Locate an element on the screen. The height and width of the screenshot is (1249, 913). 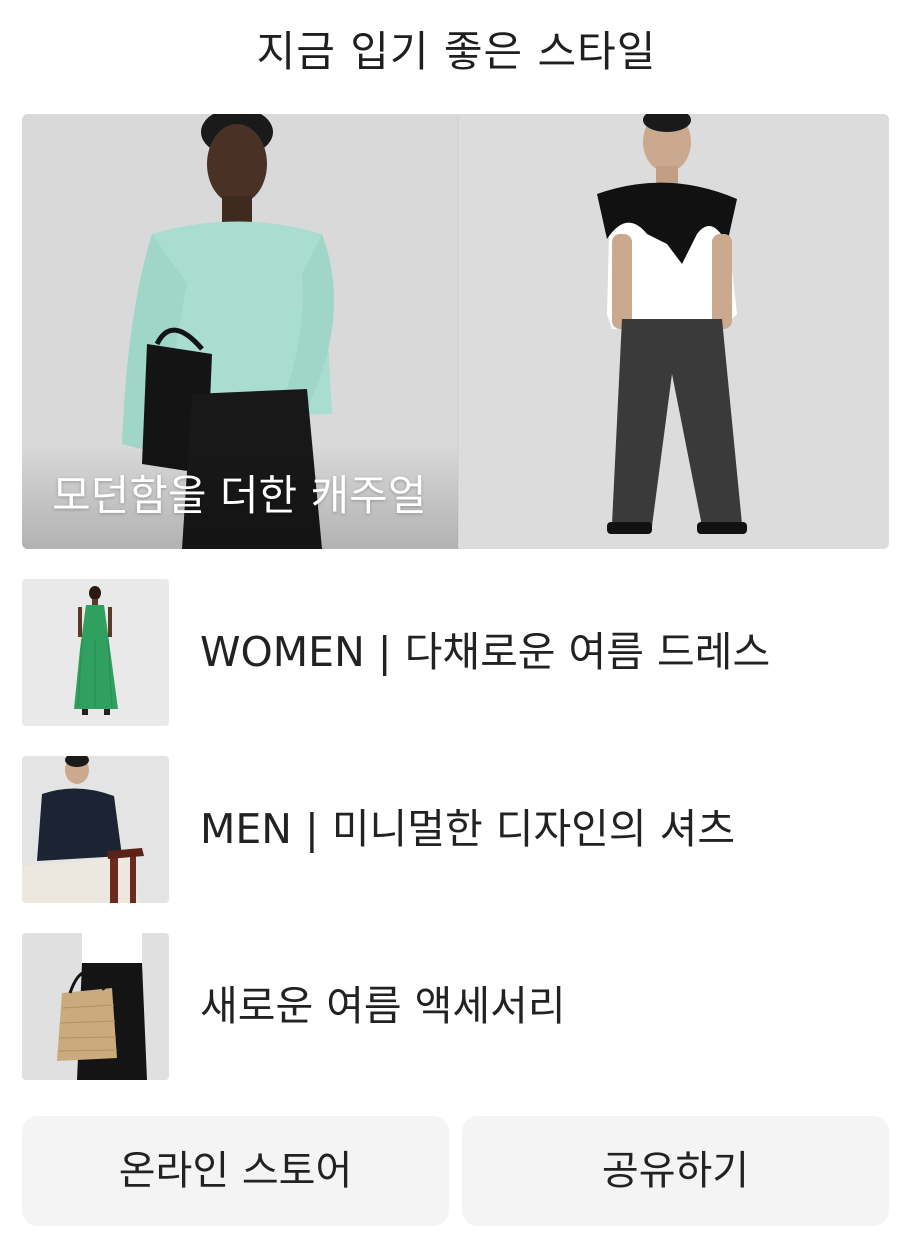
thumbnail-women-dress is located at coordinates (95, 652).